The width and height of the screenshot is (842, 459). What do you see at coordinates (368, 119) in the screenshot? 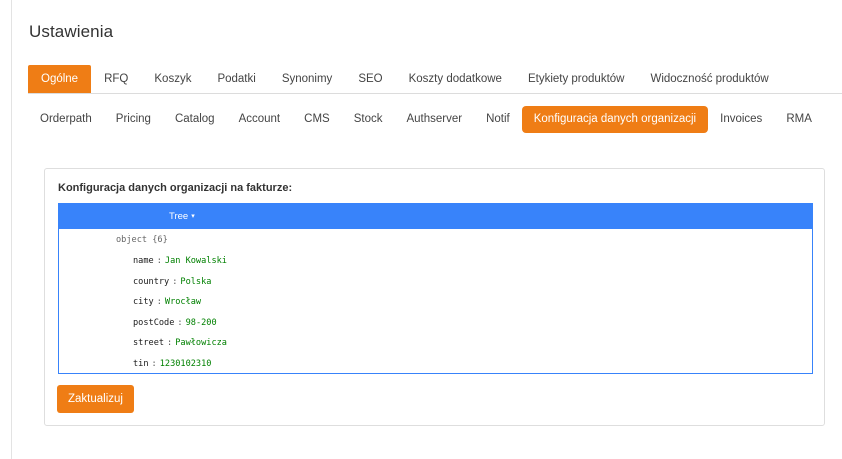
I see `subtab-stock: Stock` at bounding box center [368, 119].